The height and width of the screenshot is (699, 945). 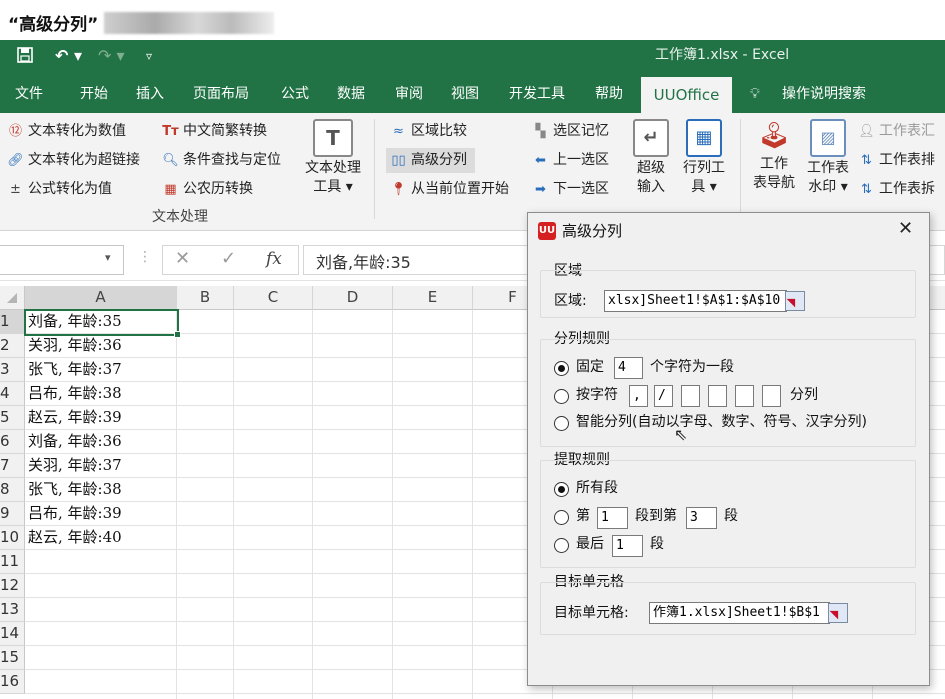 I want to click on formula-to-value-button: ± 公式转化为值, so click(x=59, y=189).